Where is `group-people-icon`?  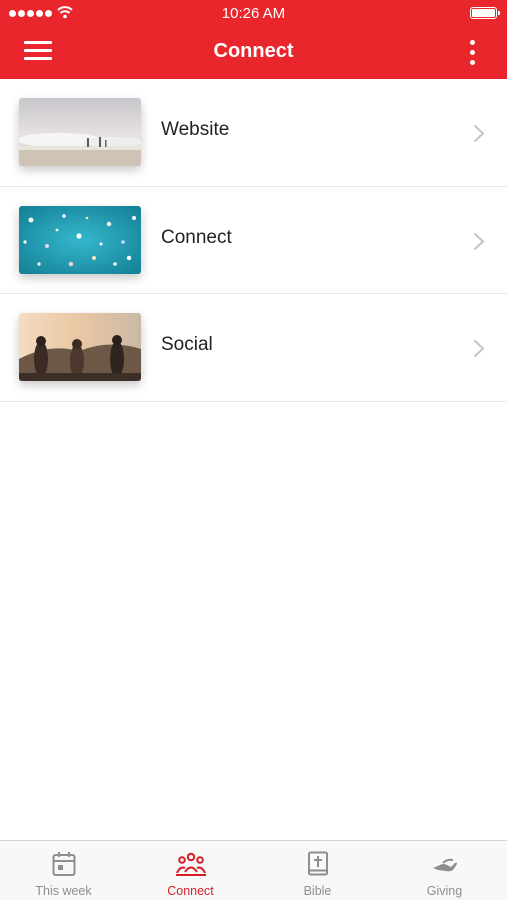 group-people-icon is located at coordinates (190, 864).